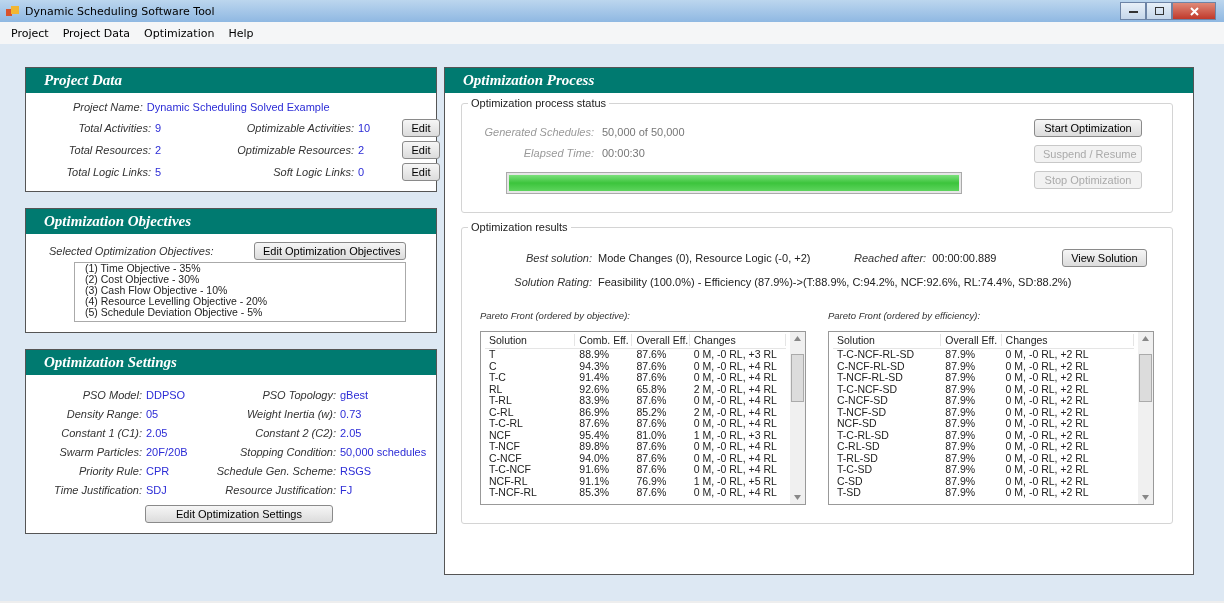 The width and height of the screenshot is (1224, 603). What do you see at coordinates (493, 366) in the screenshot?
I see `table-cell-text: C` at bounding box center [493, 366].